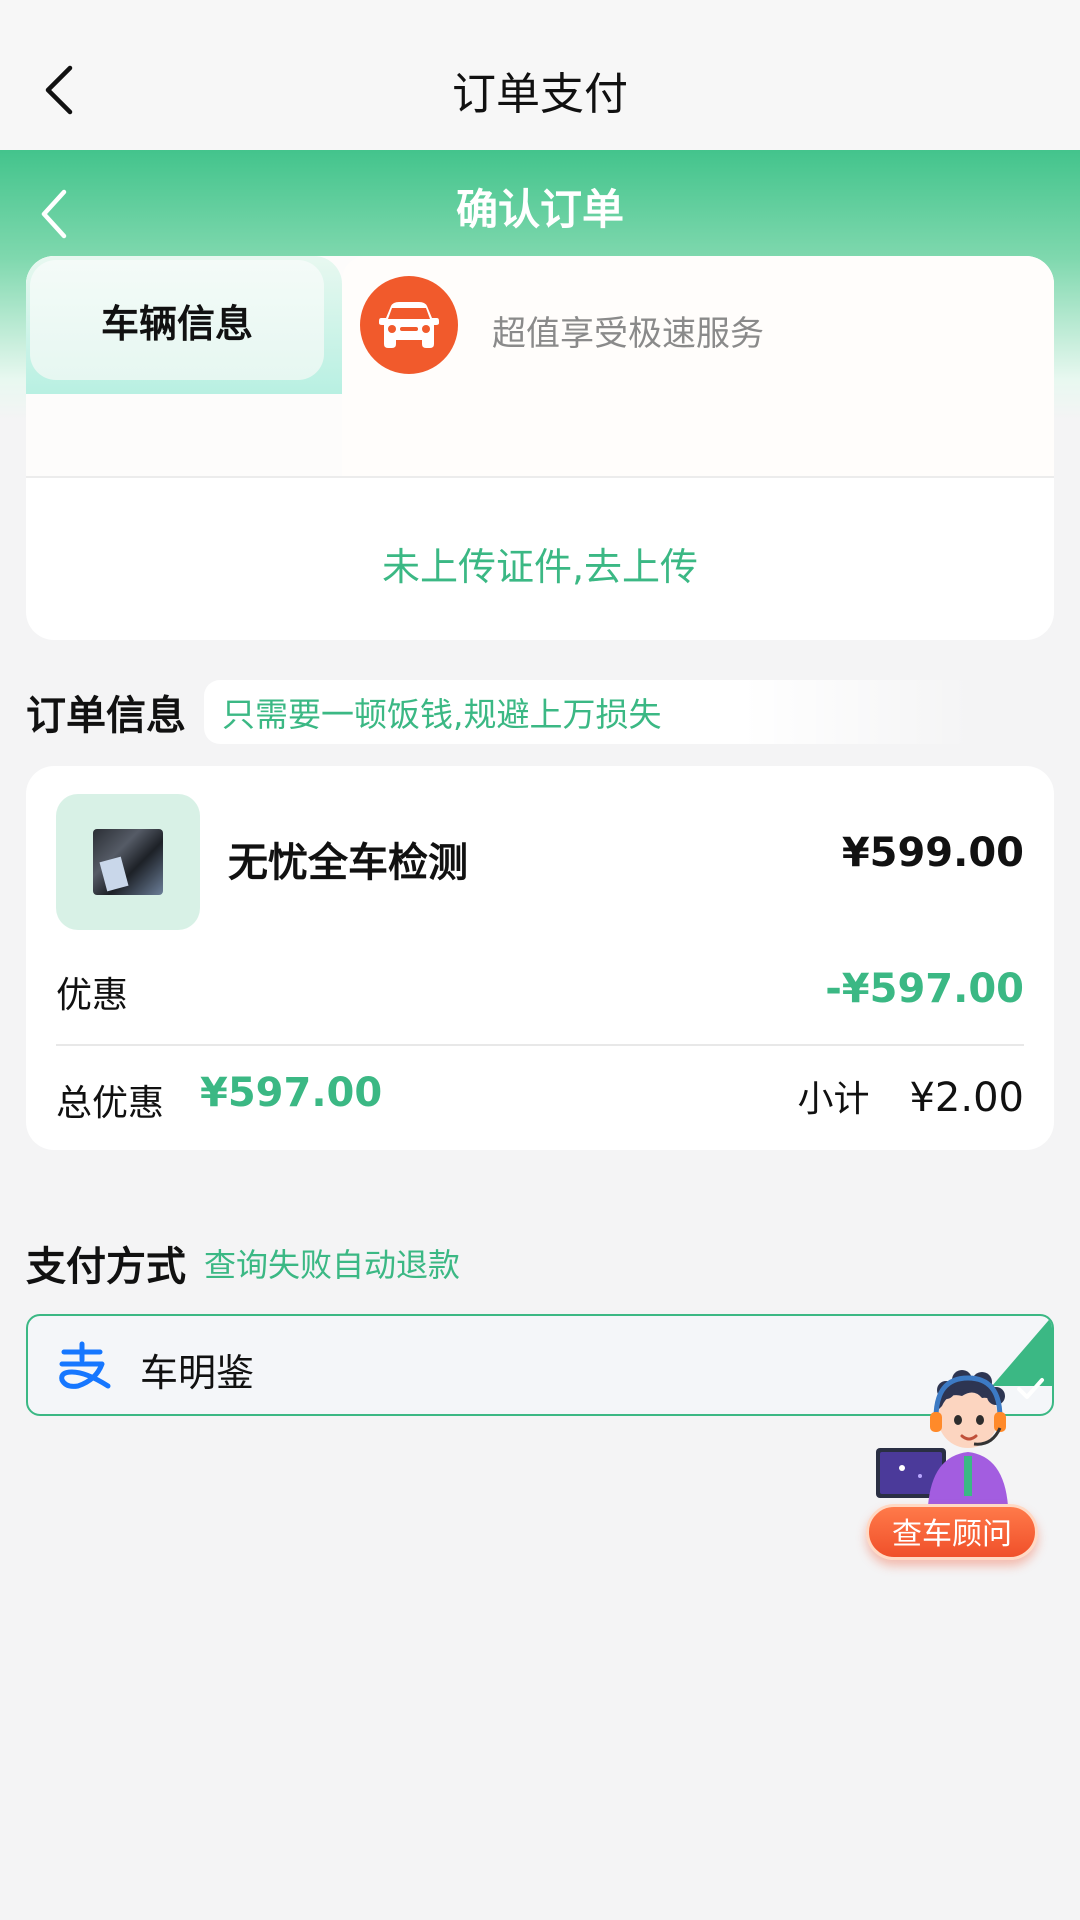  I want to click on page-title: 订单支付, so click(540, 94).